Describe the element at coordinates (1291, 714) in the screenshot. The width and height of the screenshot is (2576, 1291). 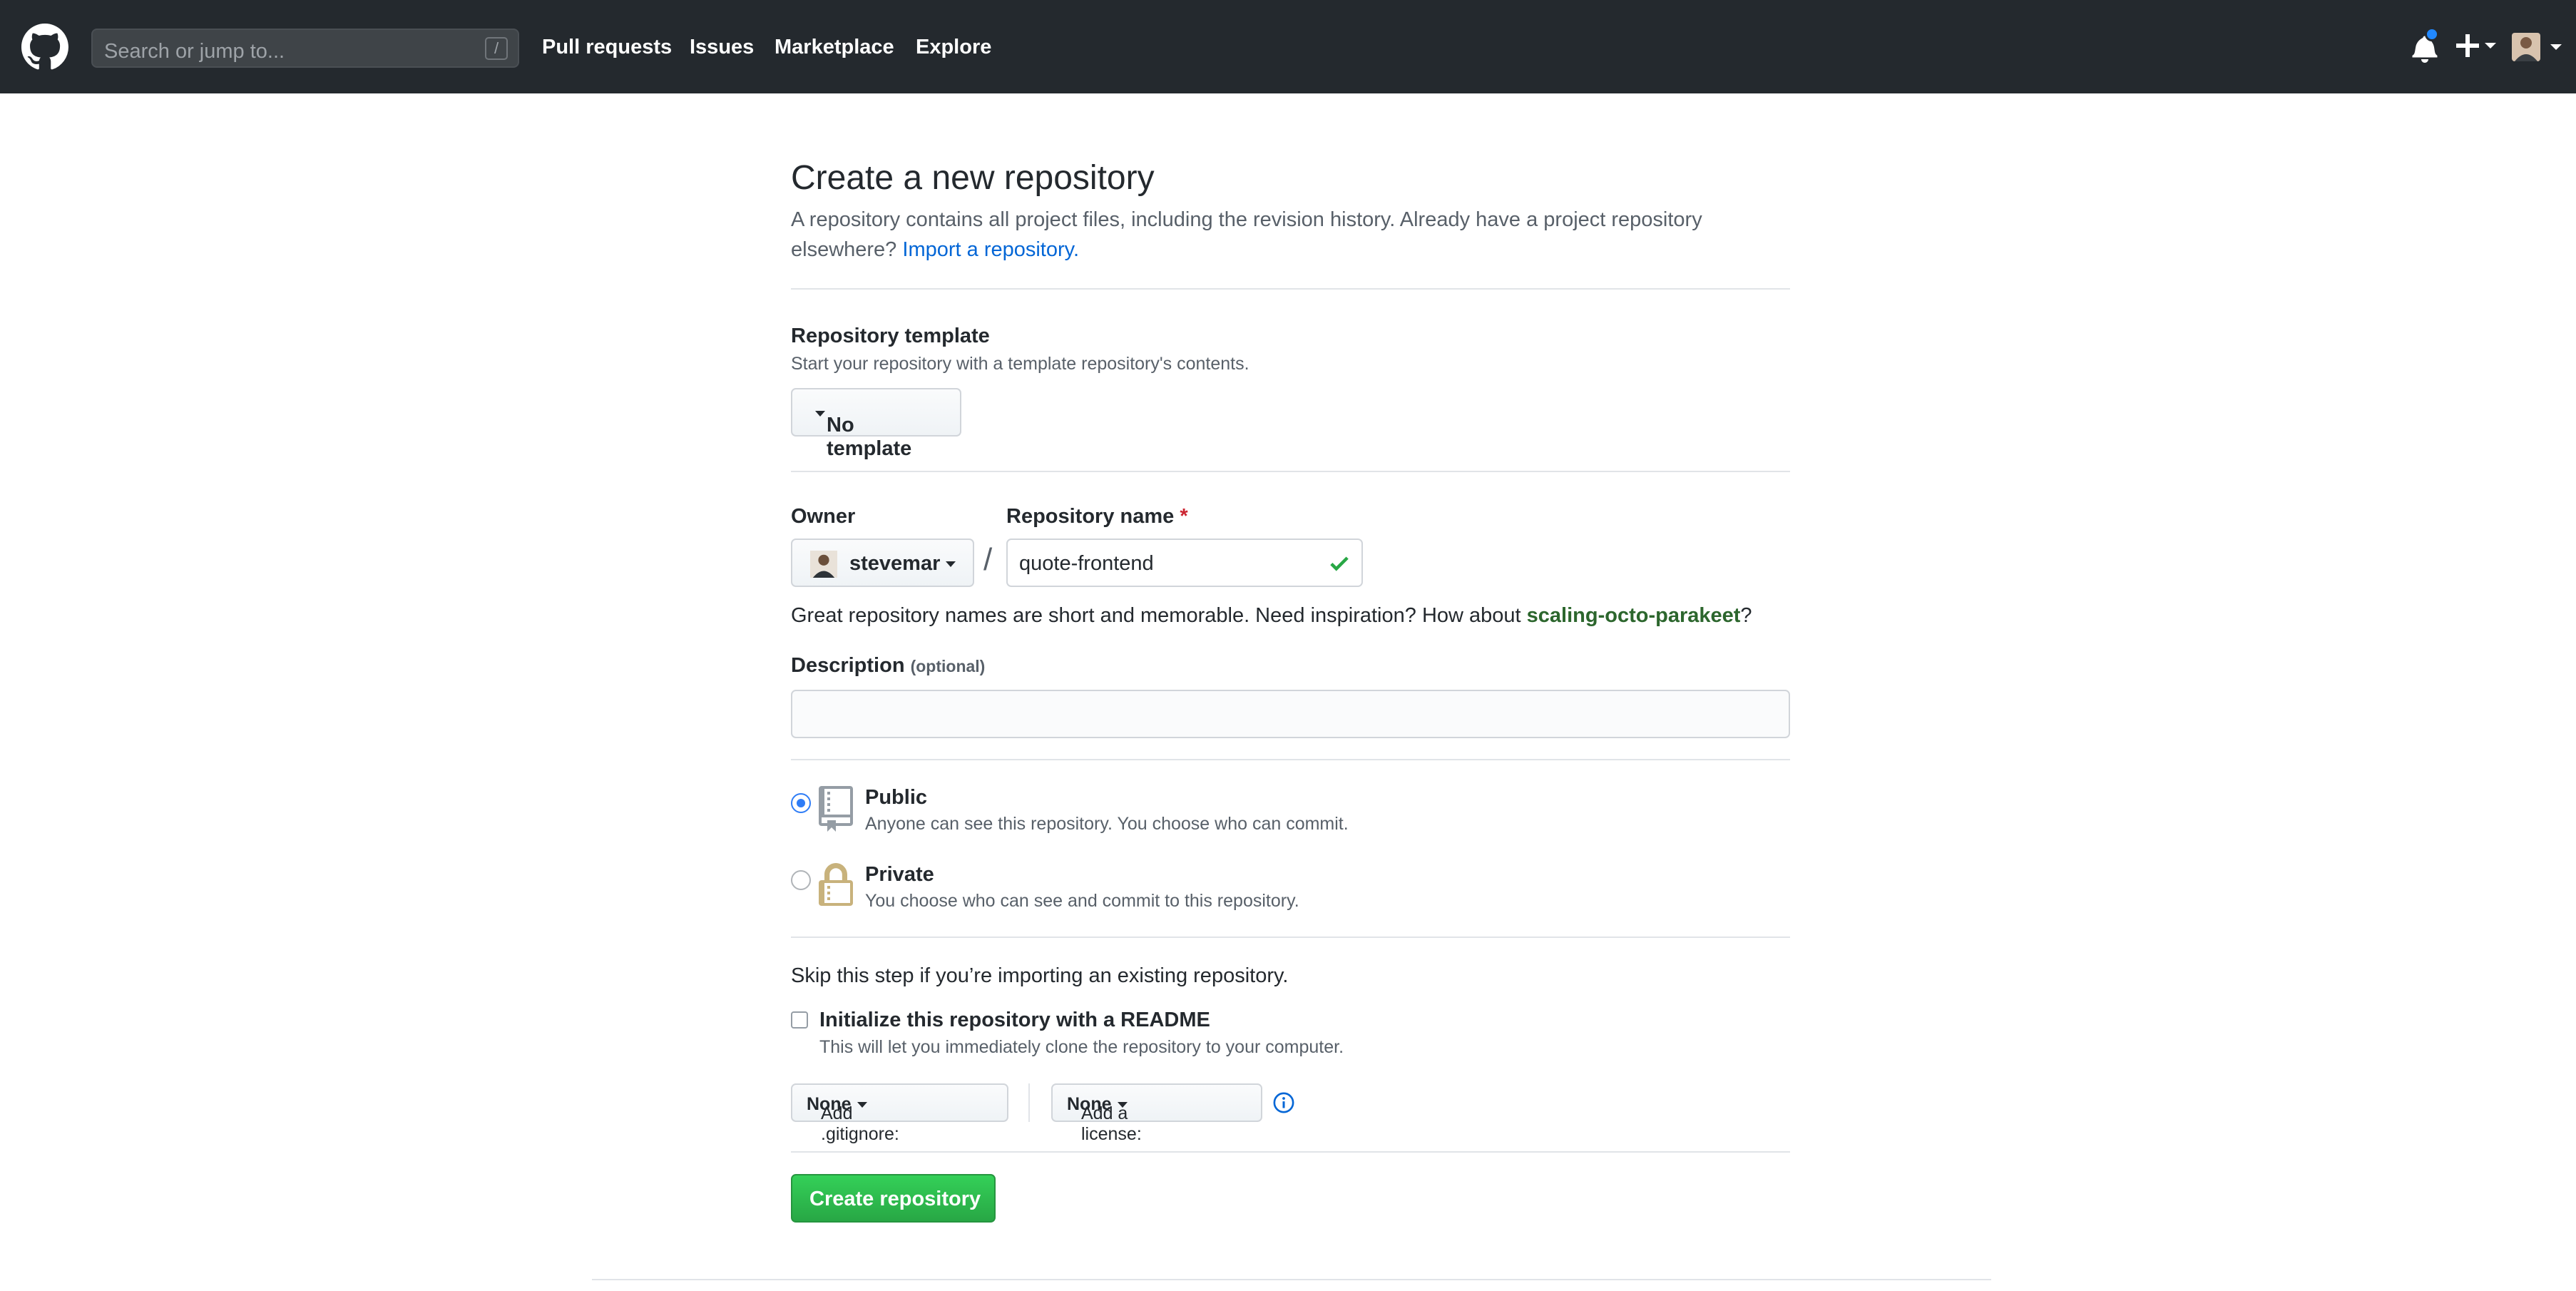
I see `description-input` at that location.